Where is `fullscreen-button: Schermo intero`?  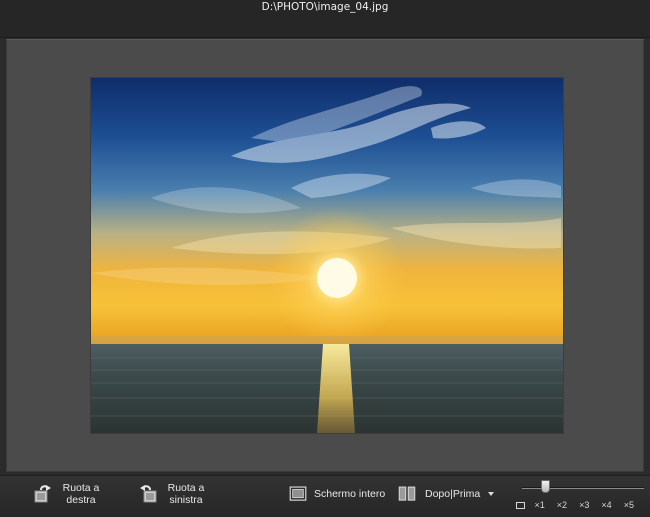 fullscreen-button: Schermo intero is located at coordinates (336, 494).